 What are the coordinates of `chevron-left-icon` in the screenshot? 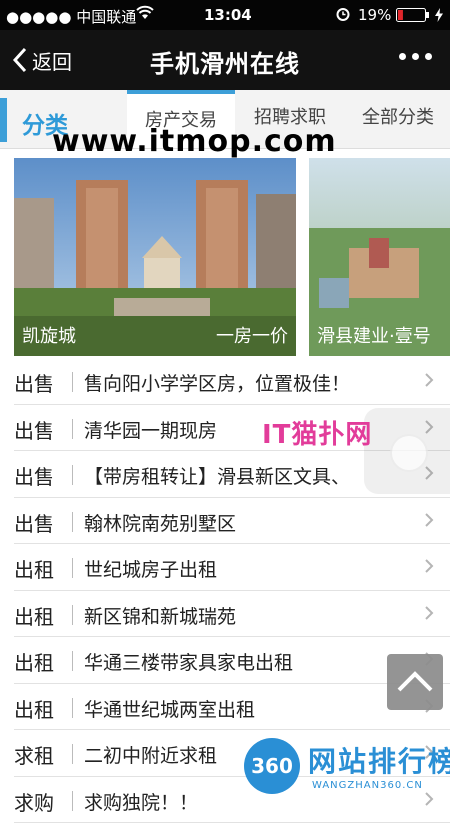 It's located at (20, 60).